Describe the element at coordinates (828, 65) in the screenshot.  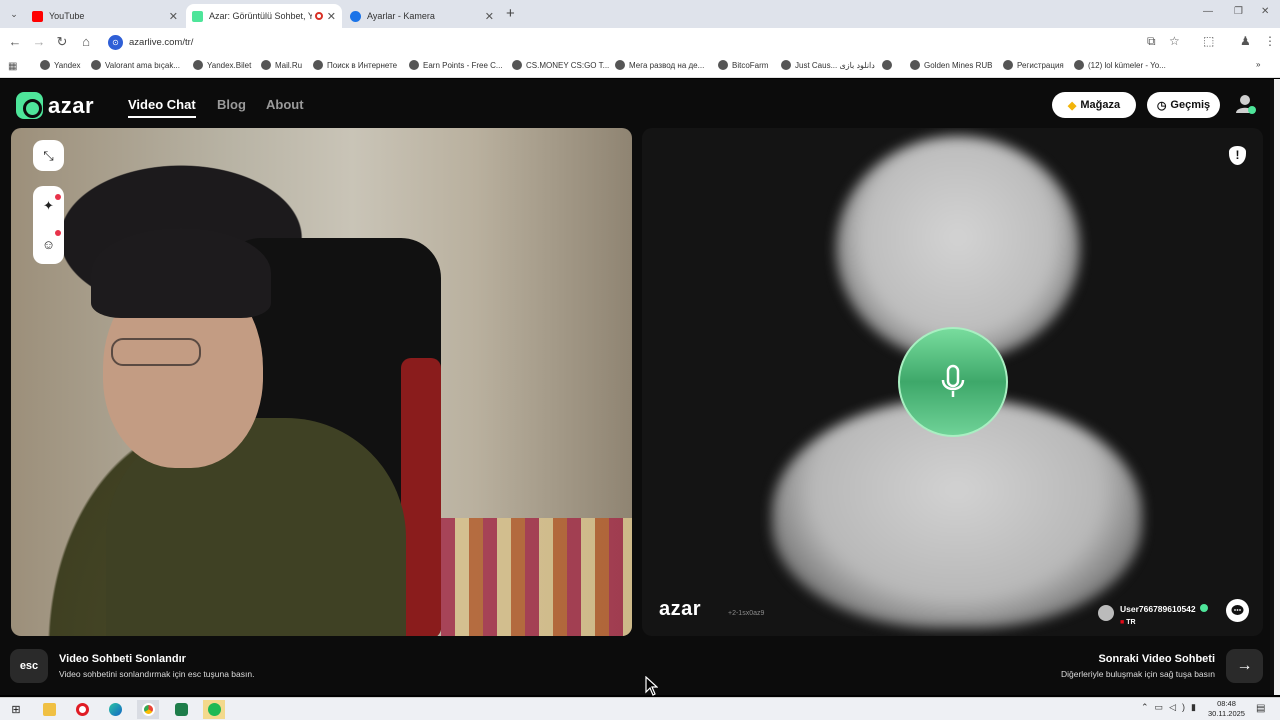
I see `bookmark-item: Just Caus... دانلود بازی` at that location.